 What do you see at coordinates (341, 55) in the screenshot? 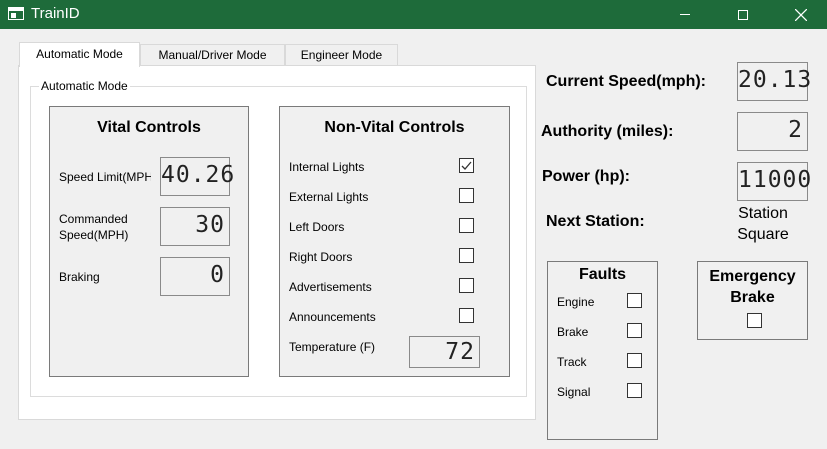
I see `tab-engineer-mode: Engineer Mode` at bounding box center [341, 55].